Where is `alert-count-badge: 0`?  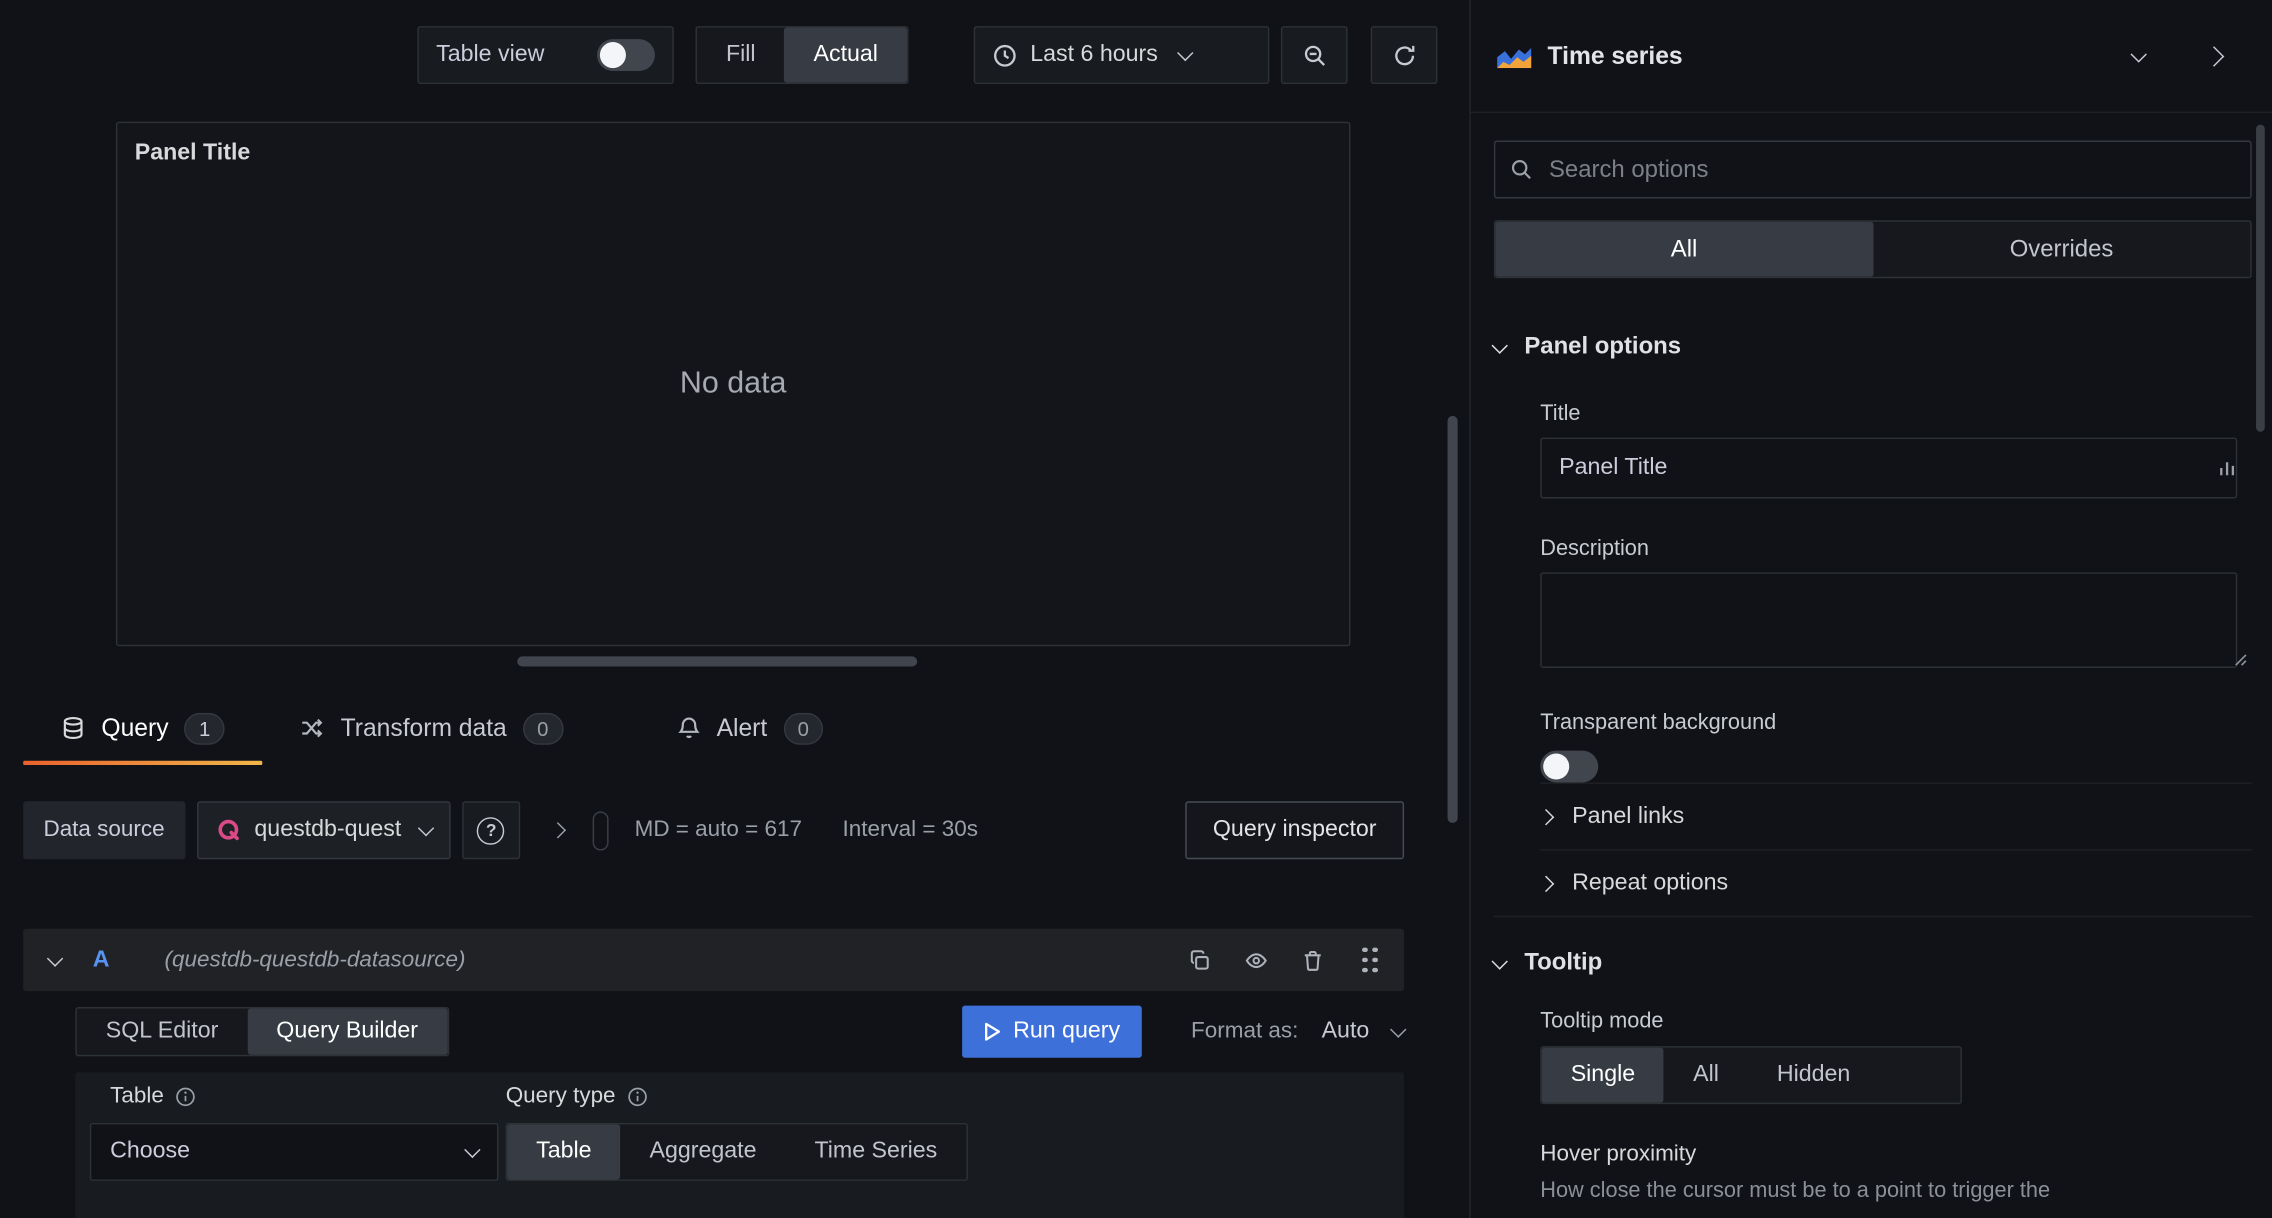
alert-count-badge: 0 is located at coordinates (803, 728).